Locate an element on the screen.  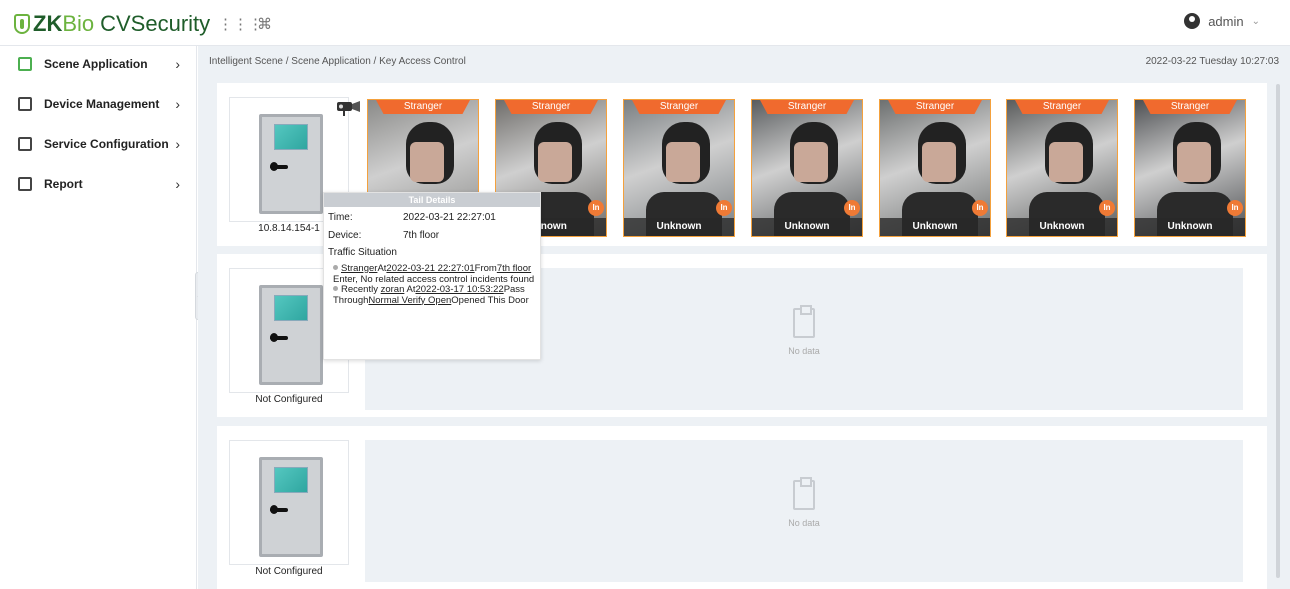
logo-cvsecurity: CVSecurity is located at coordinates (155, 23).